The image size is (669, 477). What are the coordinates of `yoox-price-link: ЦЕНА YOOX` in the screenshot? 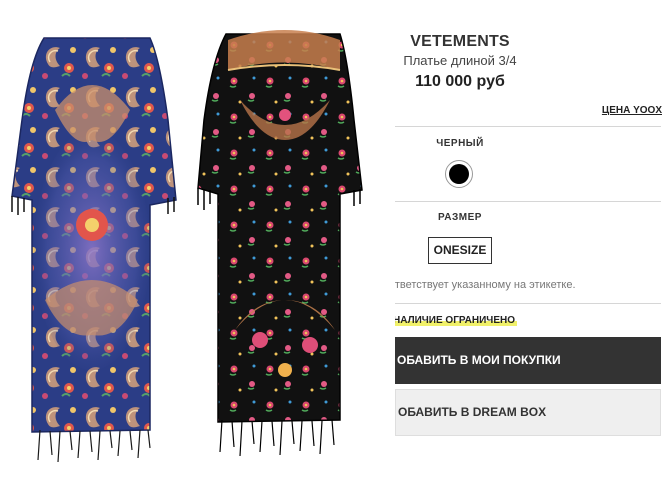 It's located at (632, 110).